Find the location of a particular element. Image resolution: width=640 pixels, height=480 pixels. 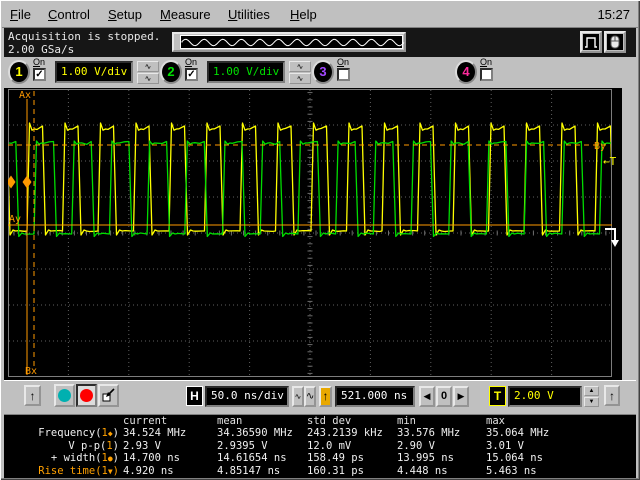

preview-waveform is located at coordinates (292, 42).